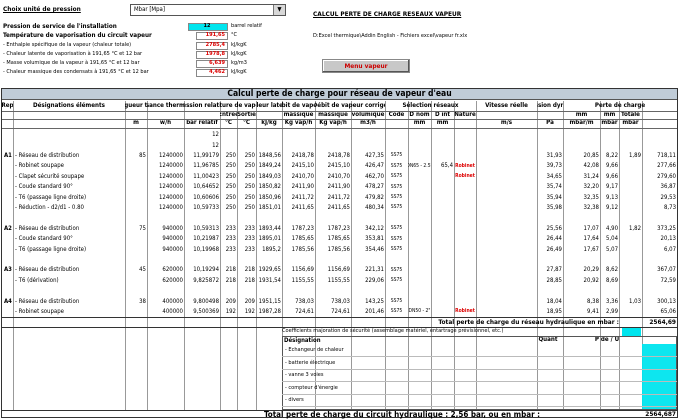  Describe the element at coordinates (50, 176) in the screenshot. I see `cell-des: - Clapet sécurité soupape` at that location.